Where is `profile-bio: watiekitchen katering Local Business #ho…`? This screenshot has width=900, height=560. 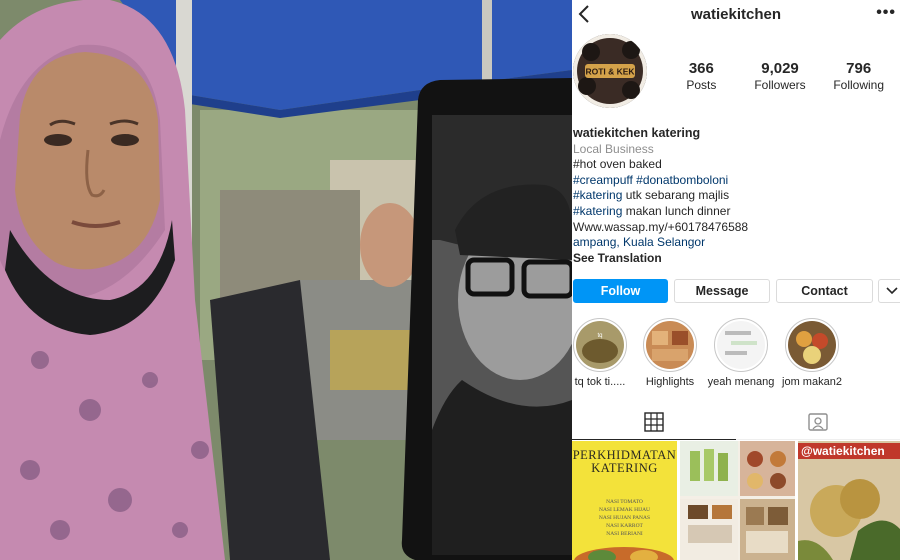
profile-bio: watiekitchen katering Local Business #ho… is located at coordinates (735, 196).